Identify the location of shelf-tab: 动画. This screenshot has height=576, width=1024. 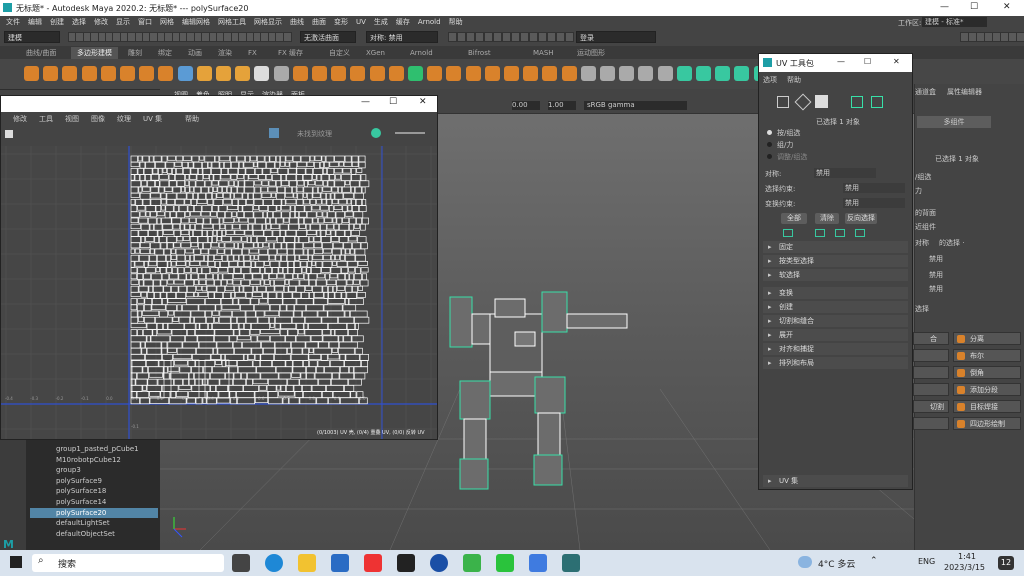
(195, 53).